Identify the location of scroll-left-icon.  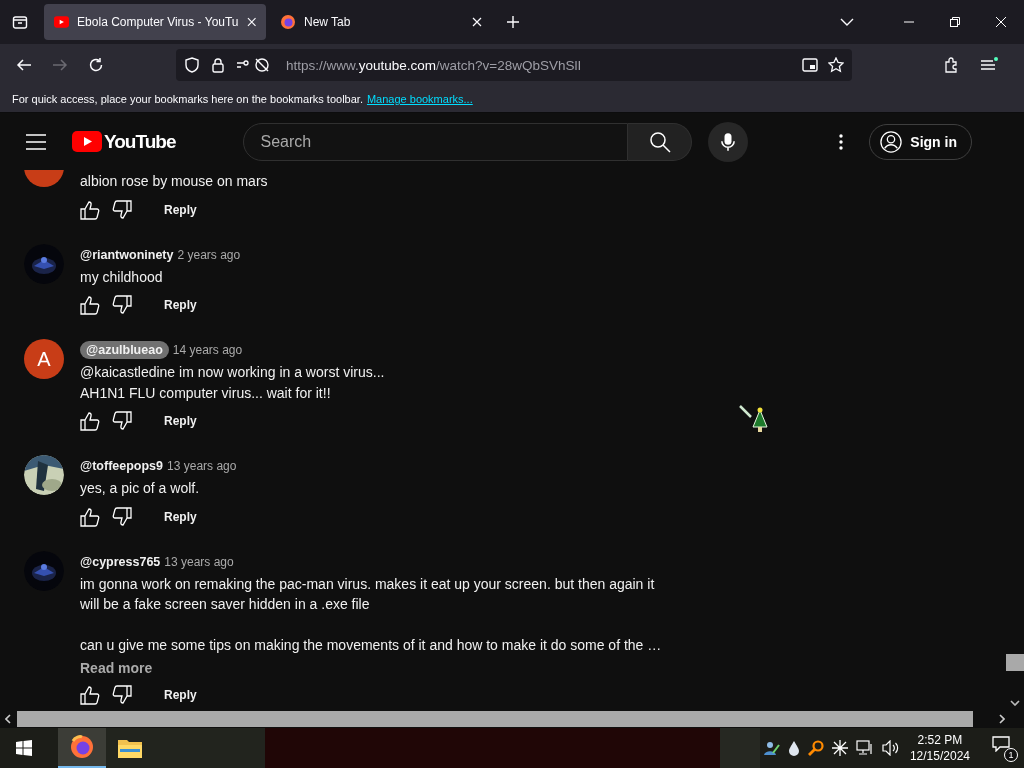
(8, 719).